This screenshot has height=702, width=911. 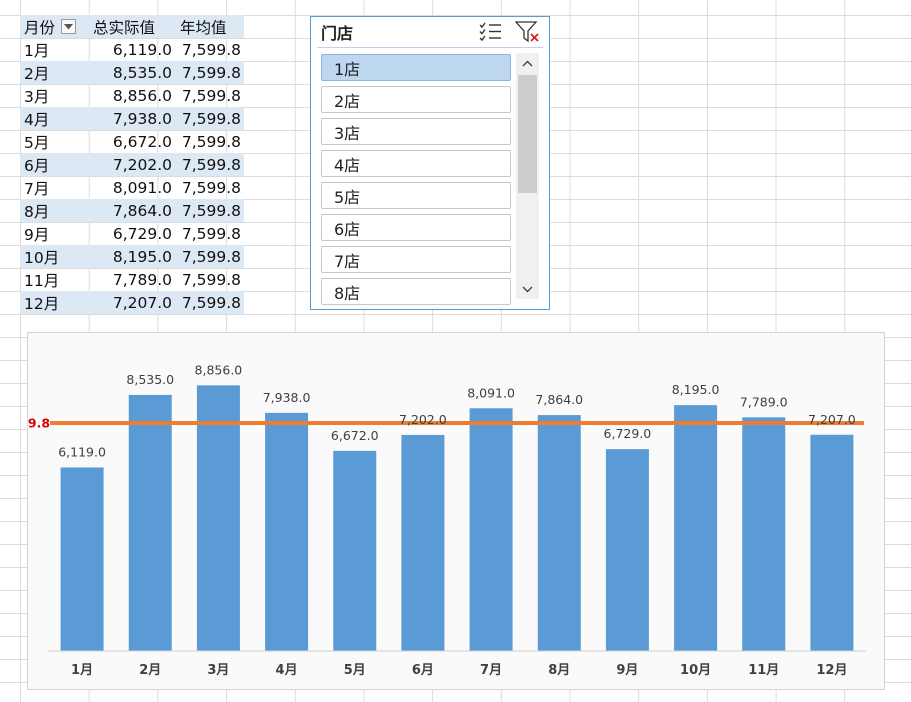 What do you see at coordinates (491, 392) in the screenshot?
I see `data-label: 8,091.0` at bounding box center [491, 392].